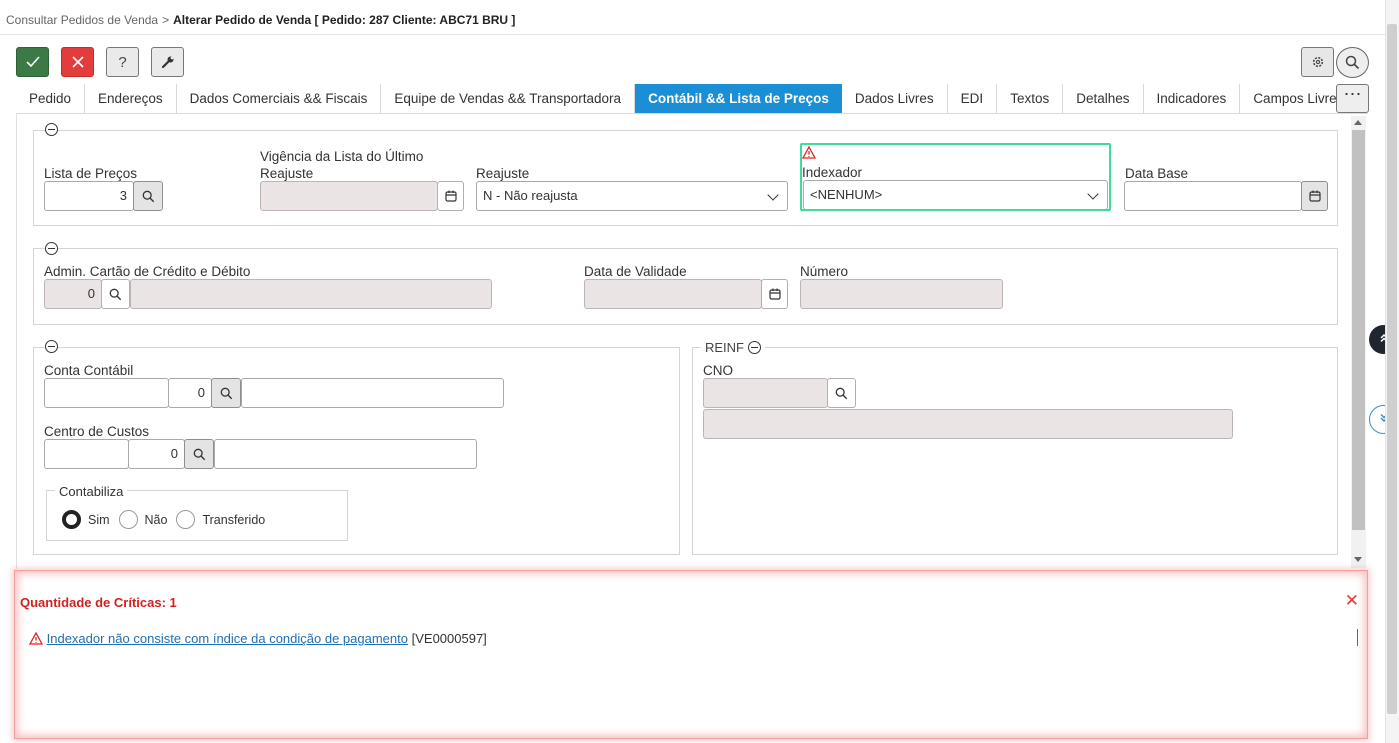  I want to click on settings-button, so click(1317, 62).